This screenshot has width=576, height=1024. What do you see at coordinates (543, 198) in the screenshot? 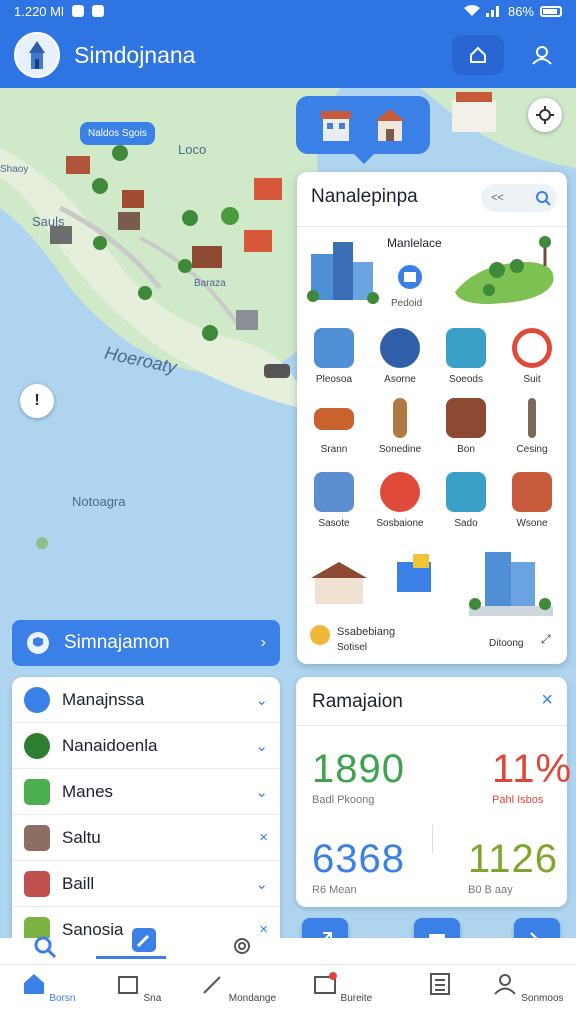
I see `search-button` at bounding box center [543, 198].